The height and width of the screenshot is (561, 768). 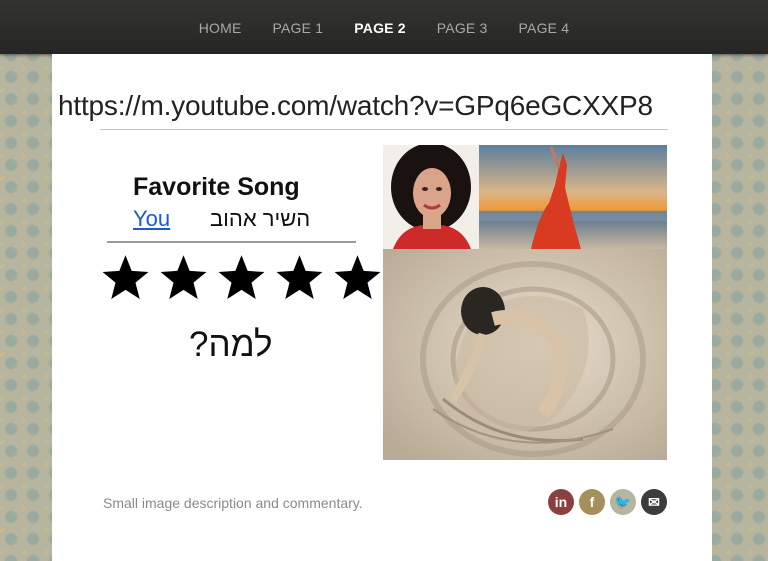 I want to click on social-links: in f 🐦 ✉, so click(x=607, y=502).